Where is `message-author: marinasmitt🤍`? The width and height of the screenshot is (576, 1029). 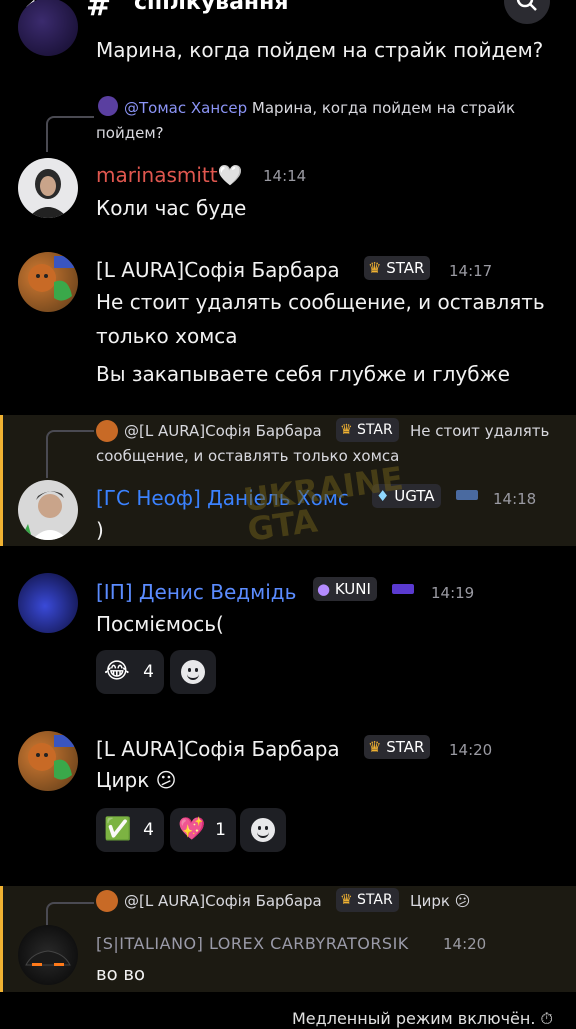 message-author: marinasmitt🤍 is located at coordinates (169, 175).